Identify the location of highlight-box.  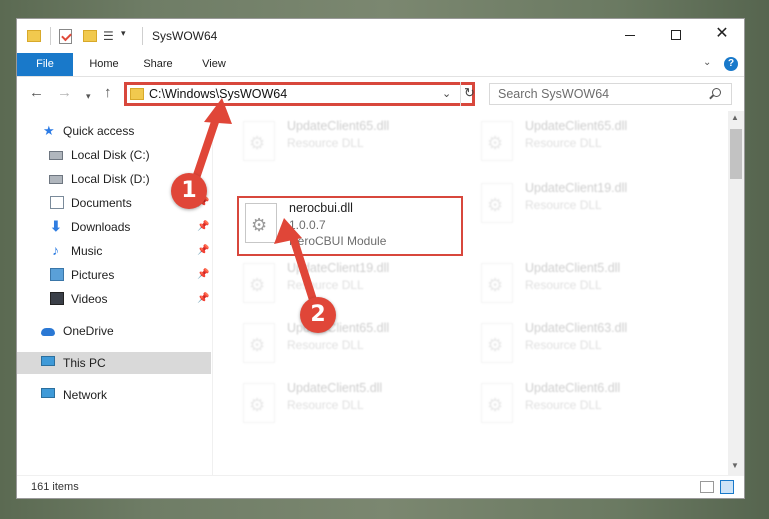
(350, 226).